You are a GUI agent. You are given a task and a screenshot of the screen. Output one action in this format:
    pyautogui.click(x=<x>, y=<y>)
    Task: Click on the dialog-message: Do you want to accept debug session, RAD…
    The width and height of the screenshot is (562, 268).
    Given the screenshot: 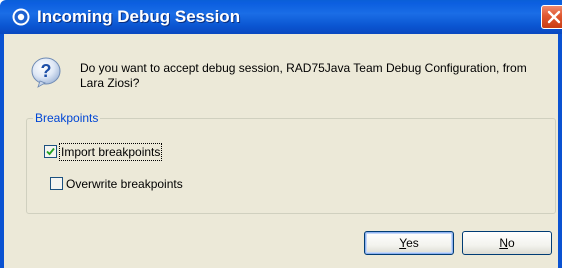 What is the action you would take?
    pyautogui.click(x=303, y=75)
    